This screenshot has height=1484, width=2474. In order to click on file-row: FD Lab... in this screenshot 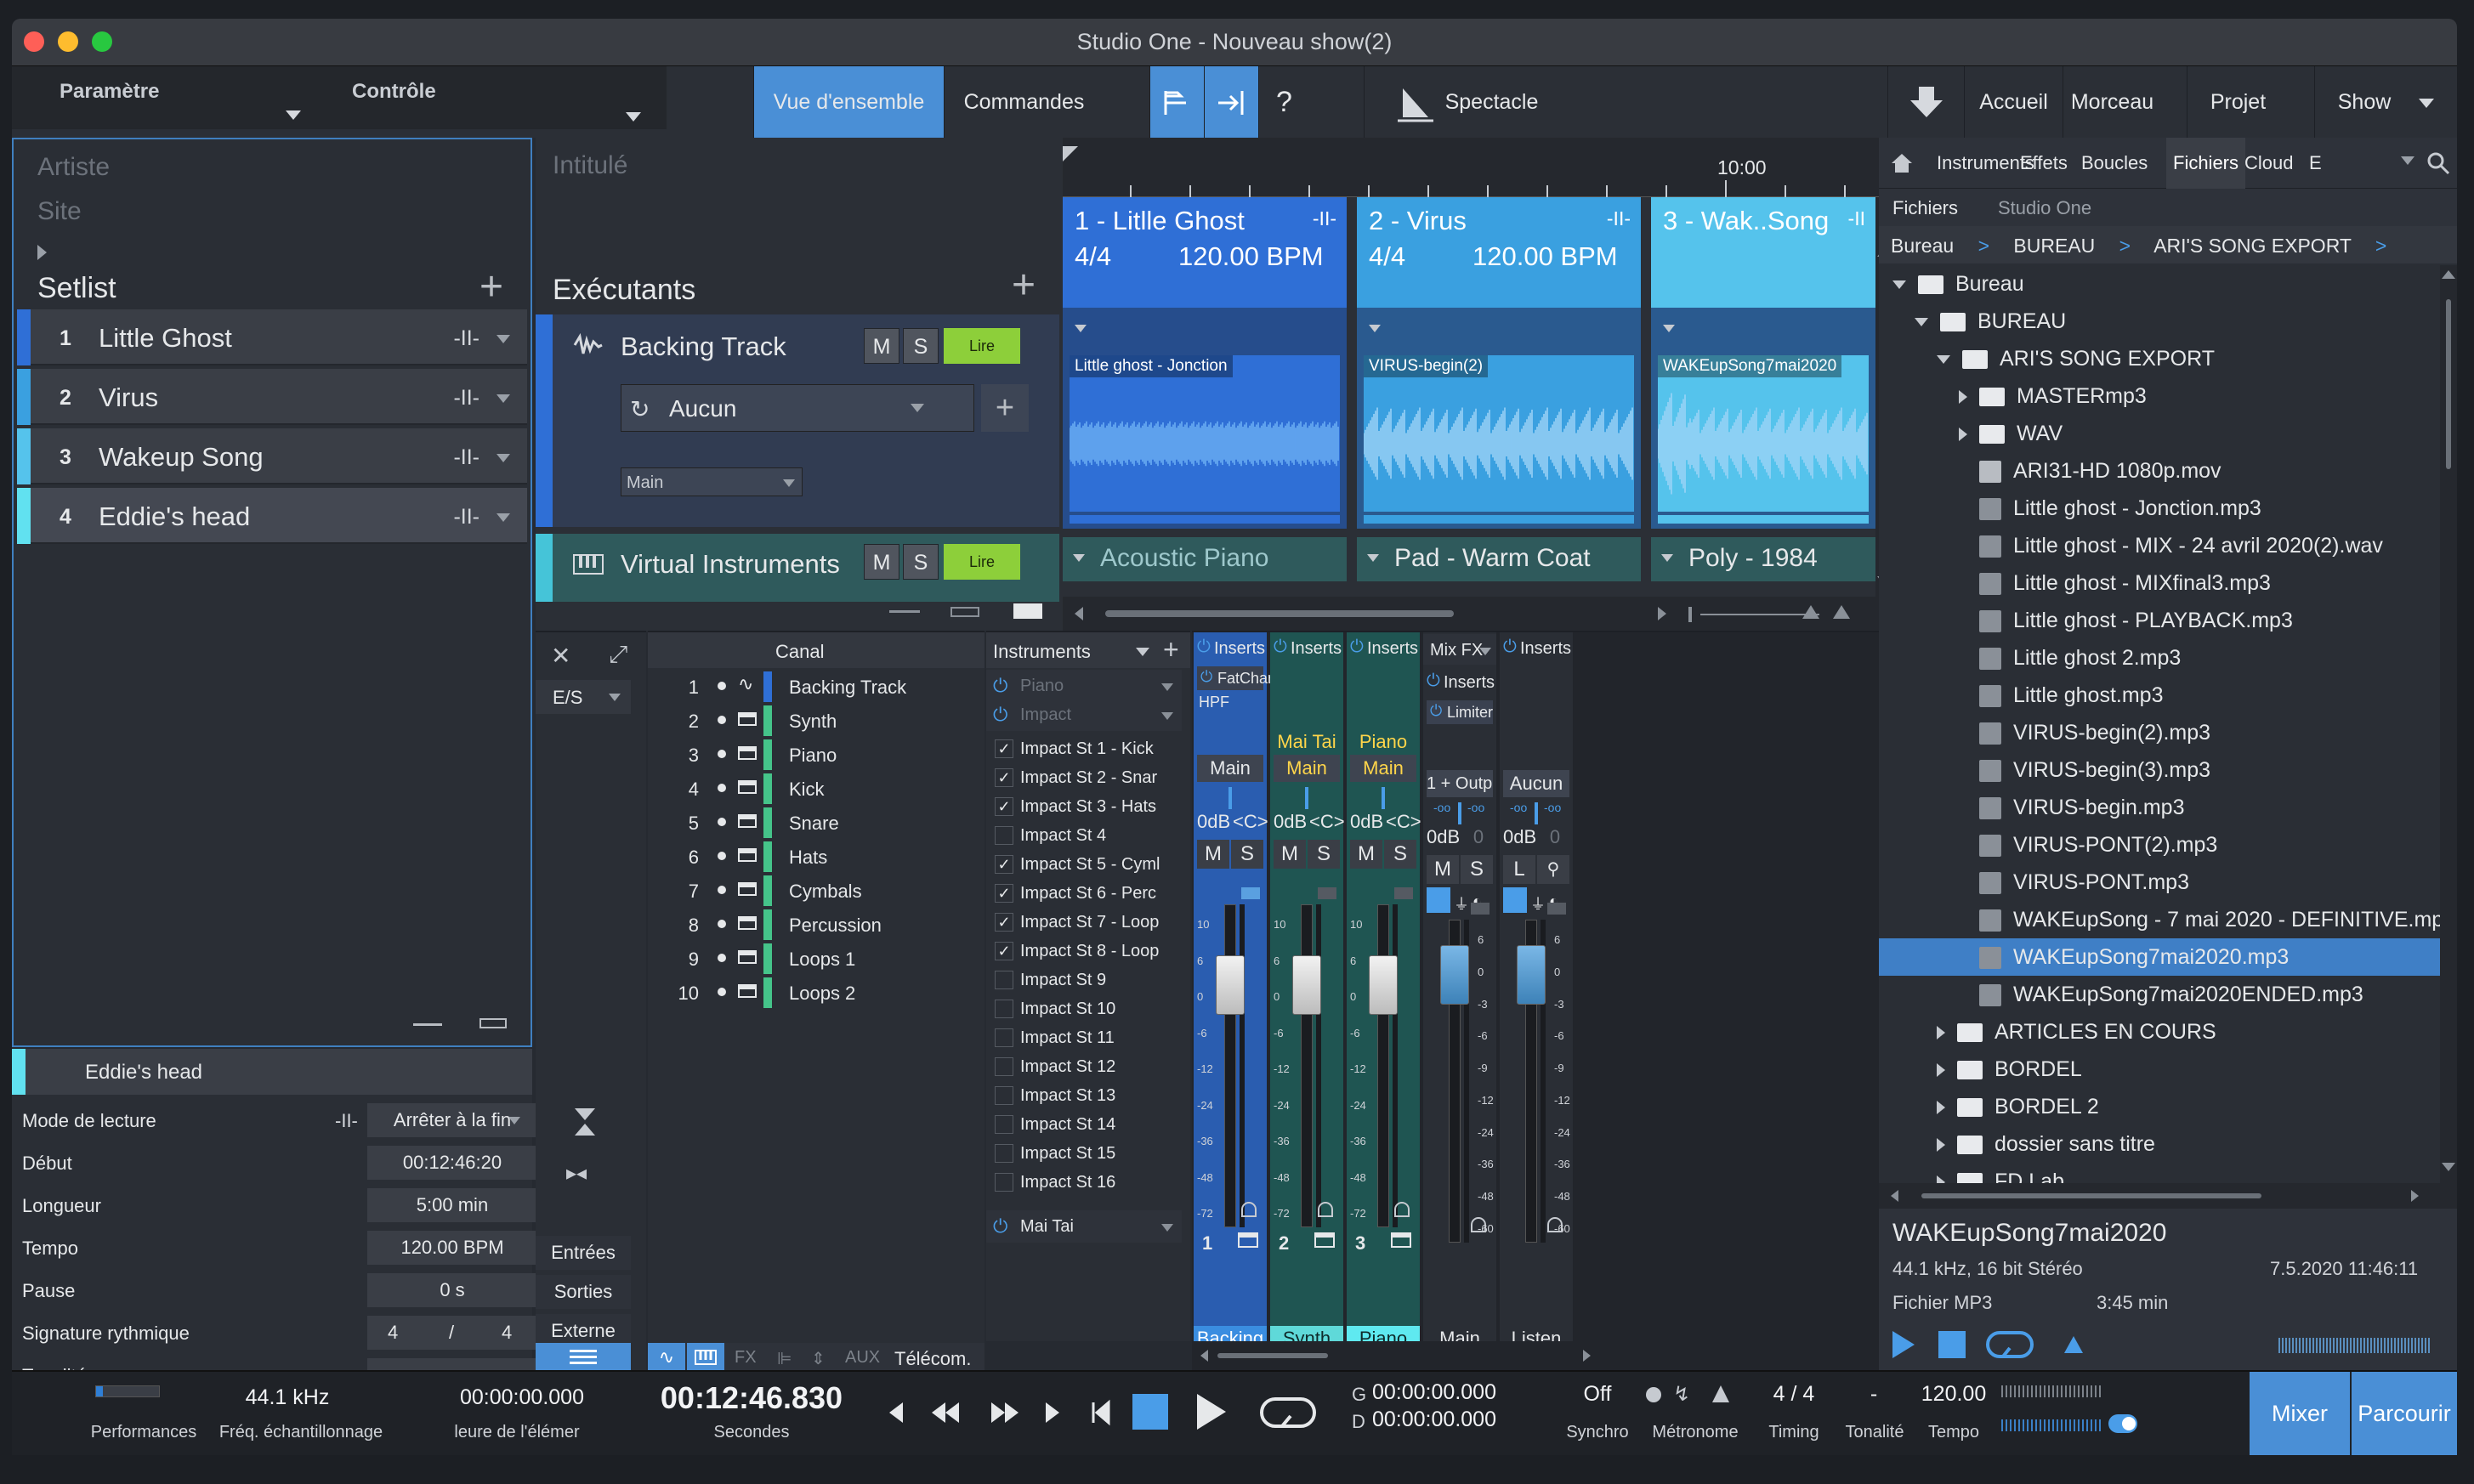, I will do `click(2159, 1173)`.